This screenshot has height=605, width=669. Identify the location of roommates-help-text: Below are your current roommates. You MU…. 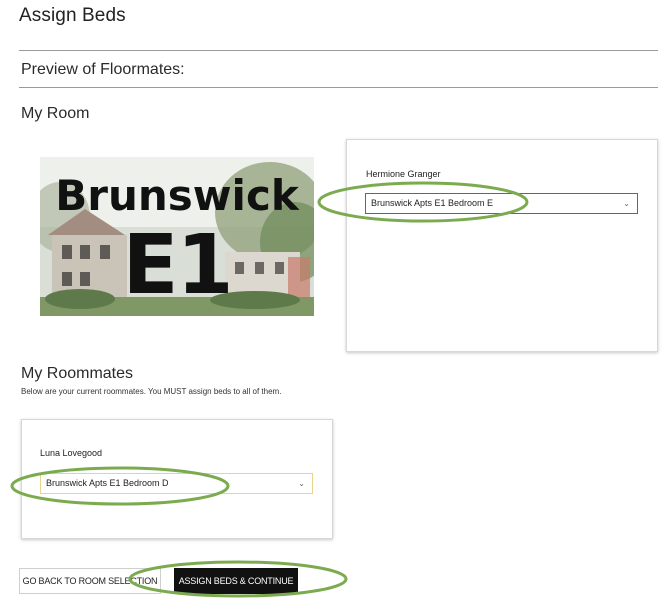
(151, 391).